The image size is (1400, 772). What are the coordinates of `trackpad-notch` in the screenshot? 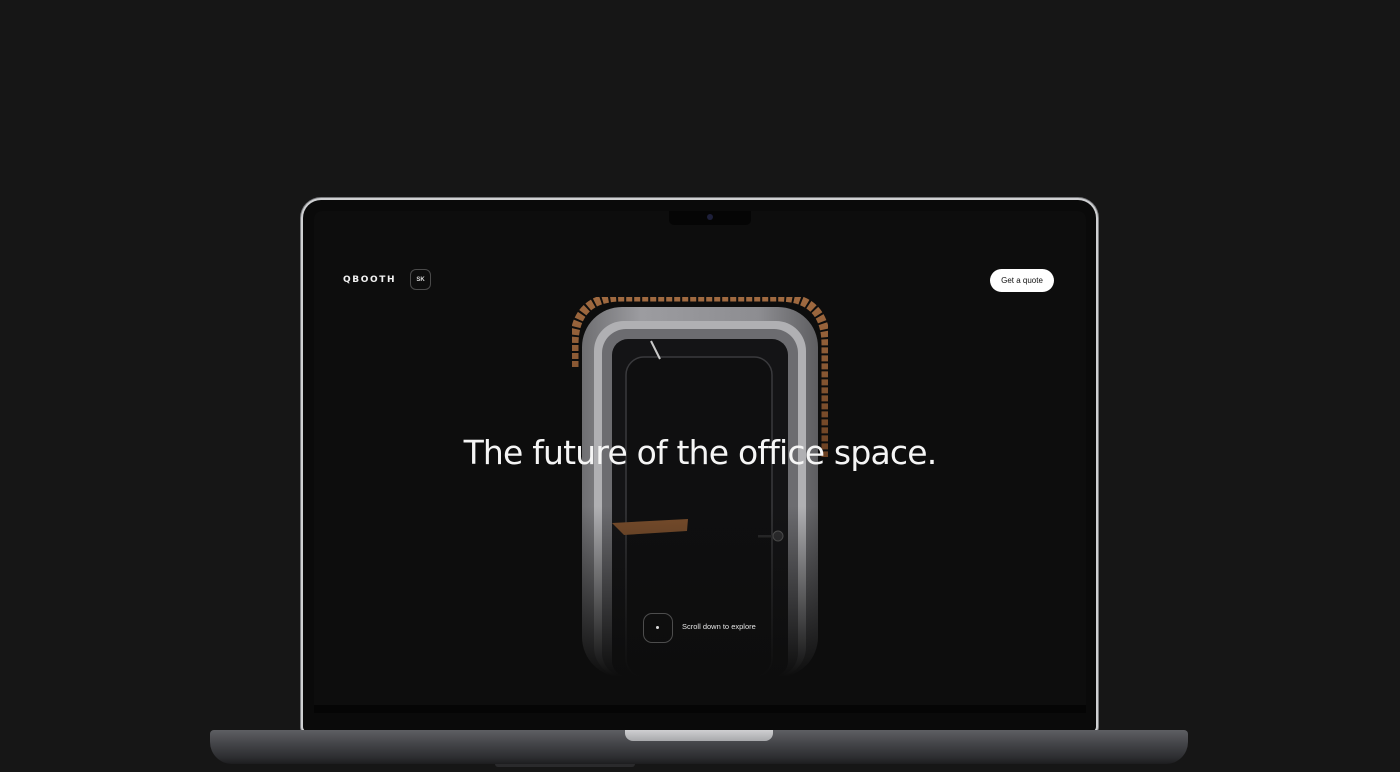 It's located at (699, 735).